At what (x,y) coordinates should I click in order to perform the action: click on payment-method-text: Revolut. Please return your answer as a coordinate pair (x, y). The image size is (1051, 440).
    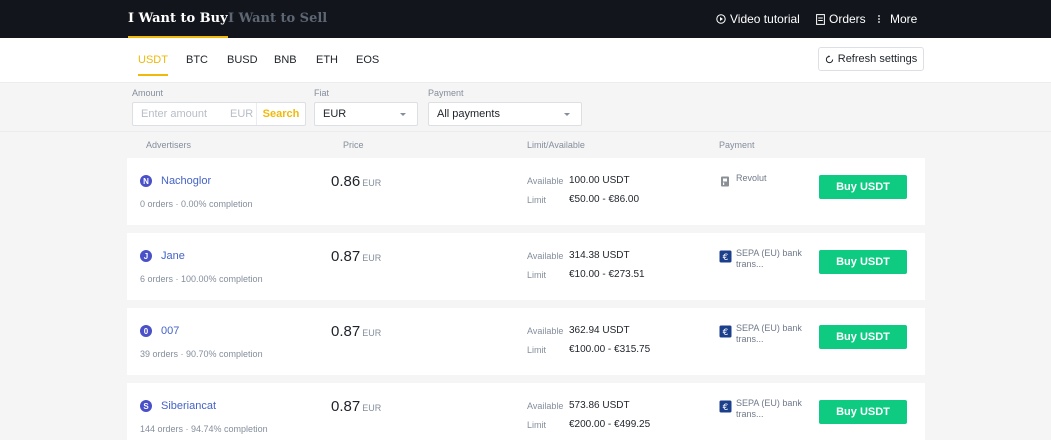
    Looking at the image, I should click on (751, 178).